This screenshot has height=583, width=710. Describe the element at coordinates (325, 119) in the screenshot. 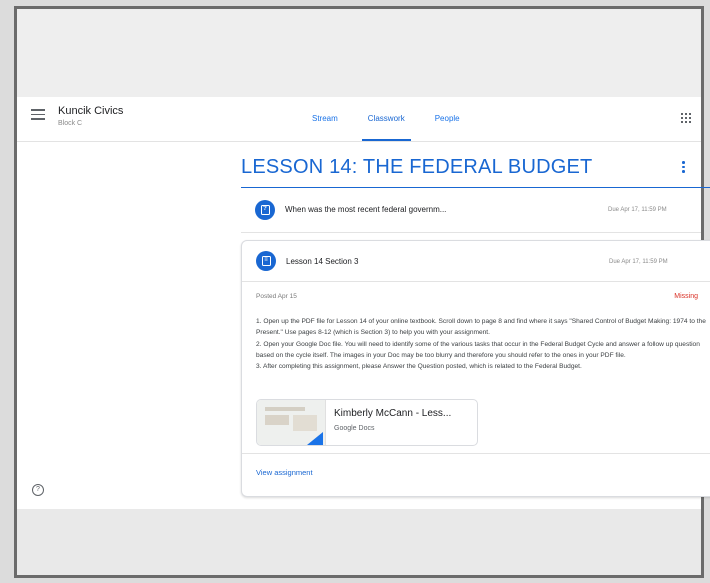

I see `tab-stream: Stream` at that location.